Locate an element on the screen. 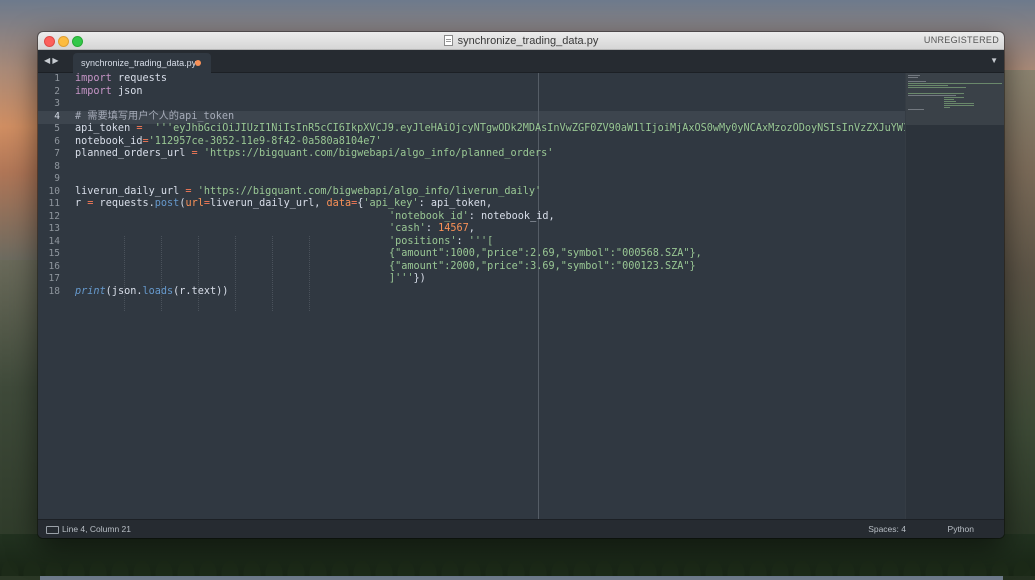 The height and width of the screenshot is (580, 1035). string-literal: 'positions' is located at coordinates (423, 241).